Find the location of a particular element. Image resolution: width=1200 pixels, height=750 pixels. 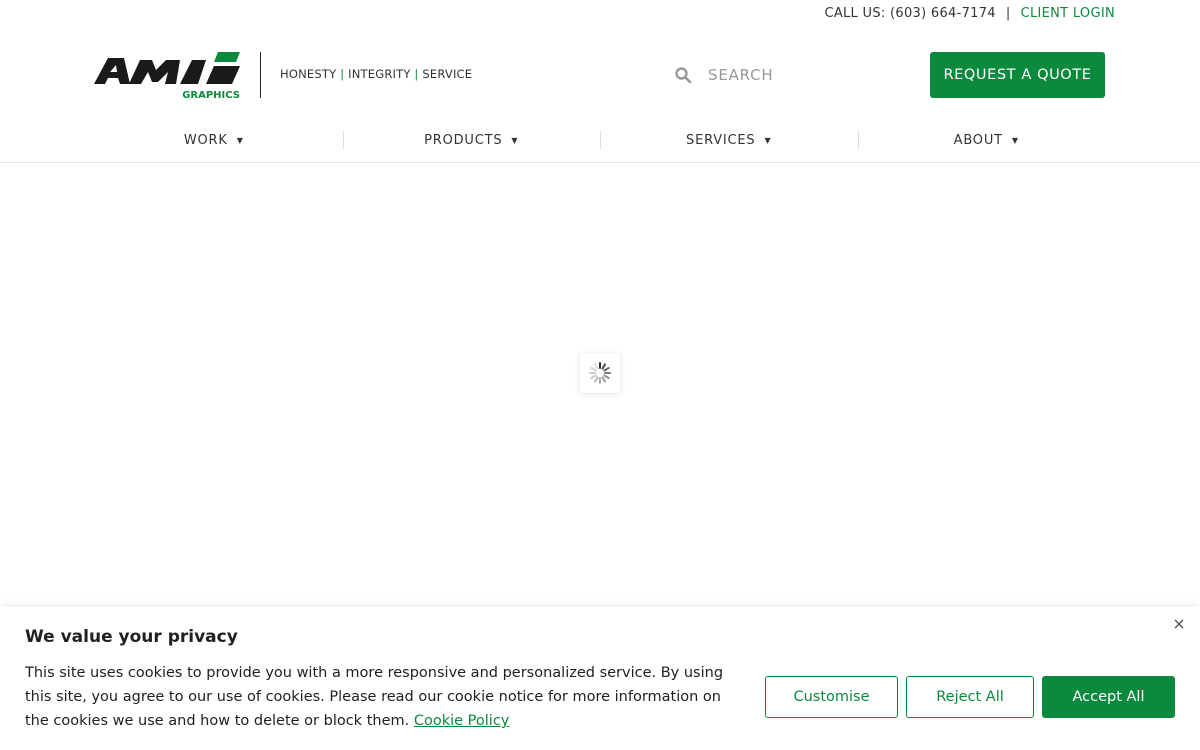

cookie-policy-link: Cookie Policy is located at coordinates (462, 721).